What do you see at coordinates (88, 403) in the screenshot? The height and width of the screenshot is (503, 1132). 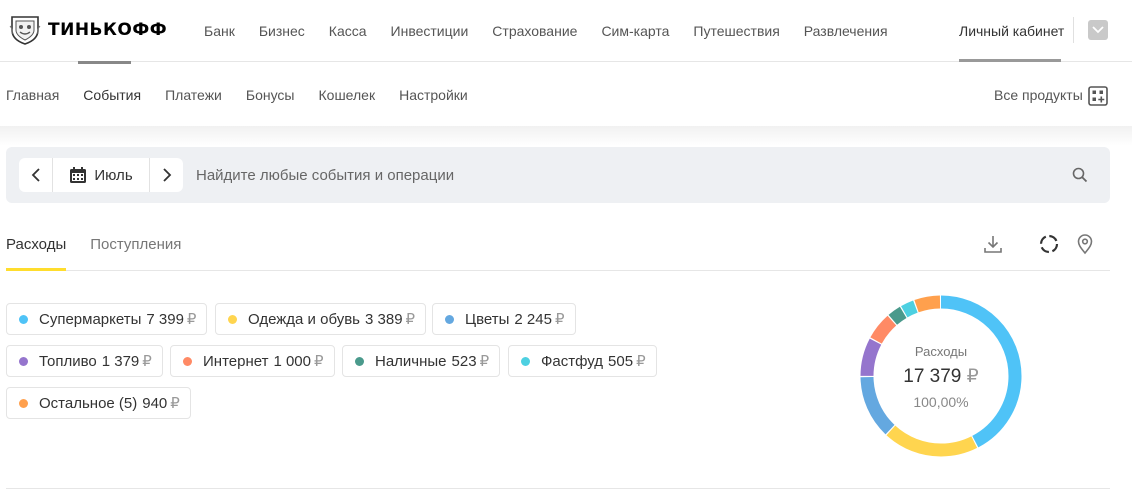 I see `category-name: Остальное (5)` at bounding box center [88, 403].